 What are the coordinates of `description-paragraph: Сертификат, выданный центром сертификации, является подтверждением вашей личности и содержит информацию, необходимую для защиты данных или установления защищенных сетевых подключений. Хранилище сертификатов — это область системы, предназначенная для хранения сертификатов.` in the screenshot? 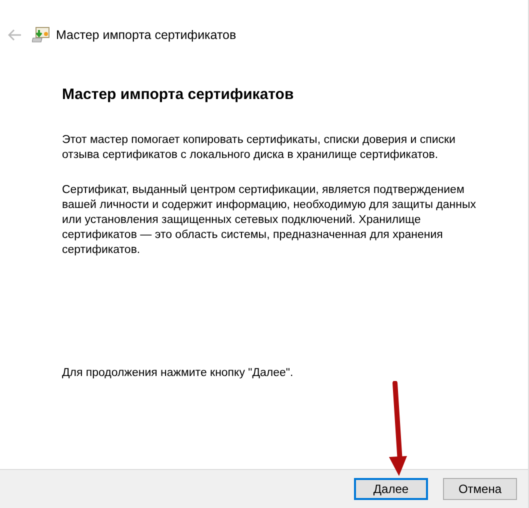 It's located at (269, 220).